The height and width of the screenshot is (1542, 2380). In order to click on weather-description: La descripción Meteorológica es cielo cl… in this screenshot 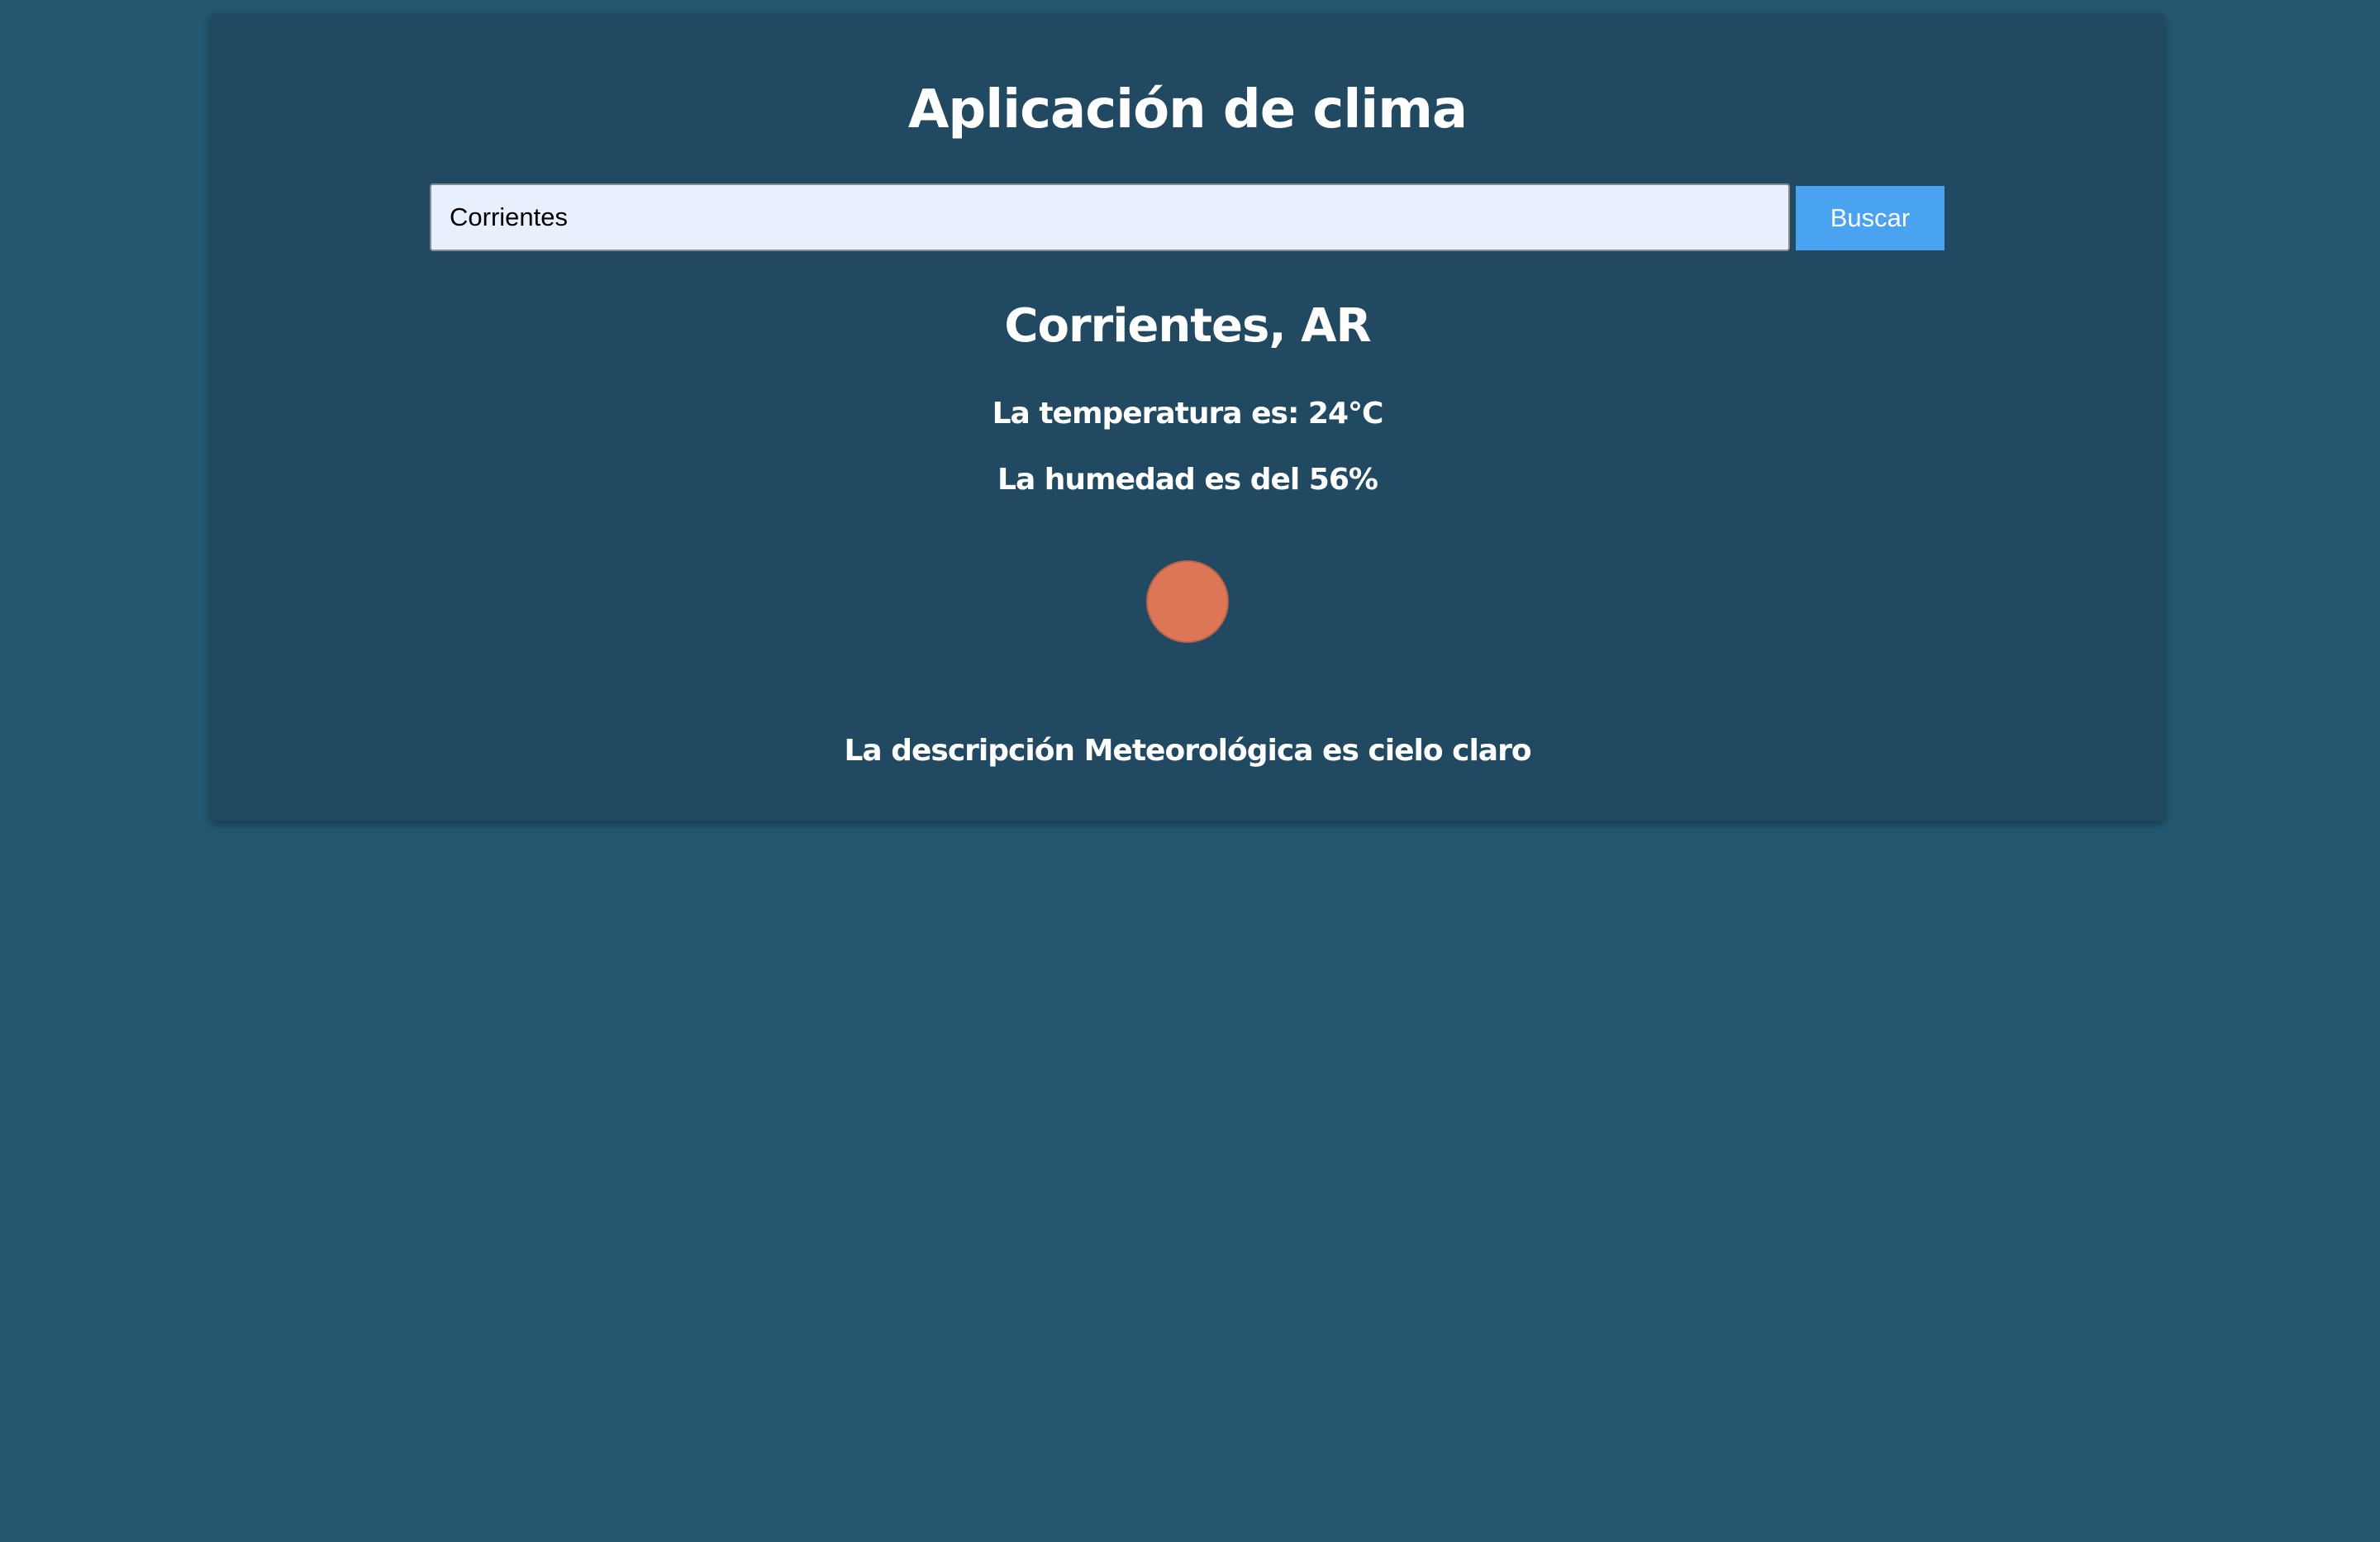, I will do `click(1187, 751)`.